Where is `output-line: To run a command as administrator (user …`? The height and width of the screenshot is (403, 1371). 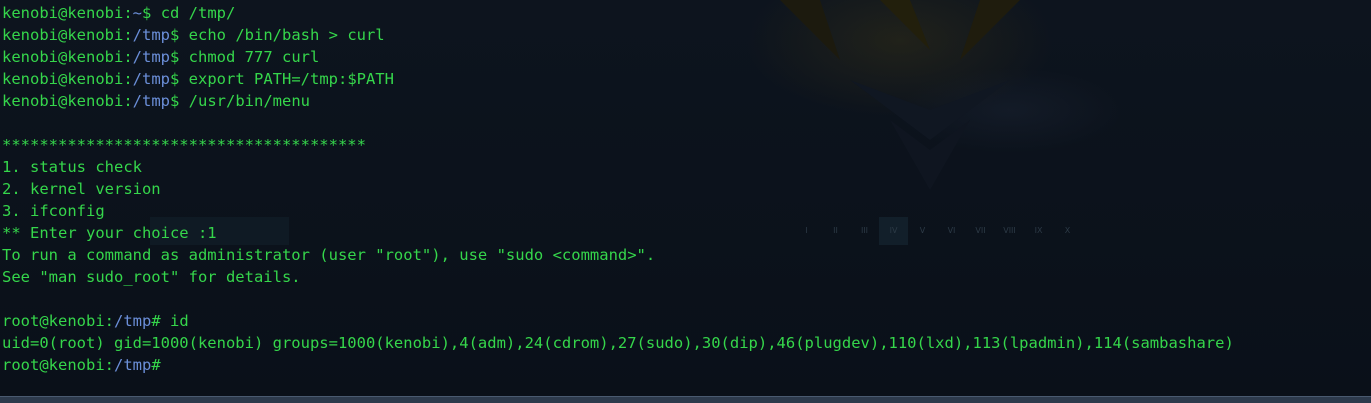 output-line: To run a command as administrator (user … is located at coordinates (329, 255).